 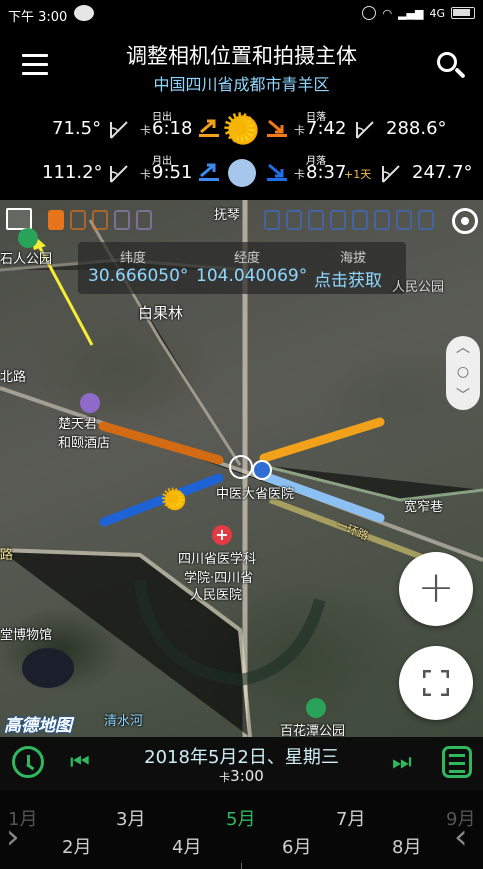 What do you see at coordinates (463, 396) in the screenshot?
I see `chevron-down-icon: ﹀` at bounding box center [463, 396].